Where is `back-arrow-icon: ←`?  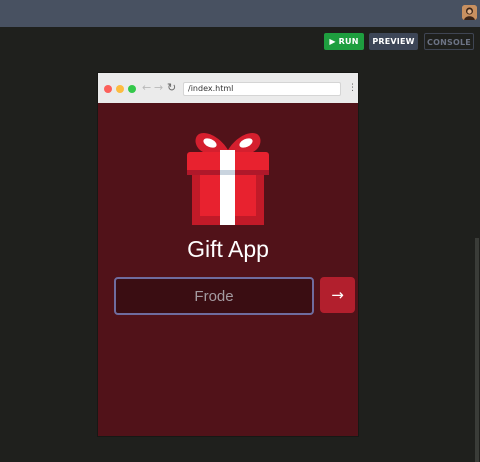
back-arrow-icon: ← is located at coordinates (146, 88).